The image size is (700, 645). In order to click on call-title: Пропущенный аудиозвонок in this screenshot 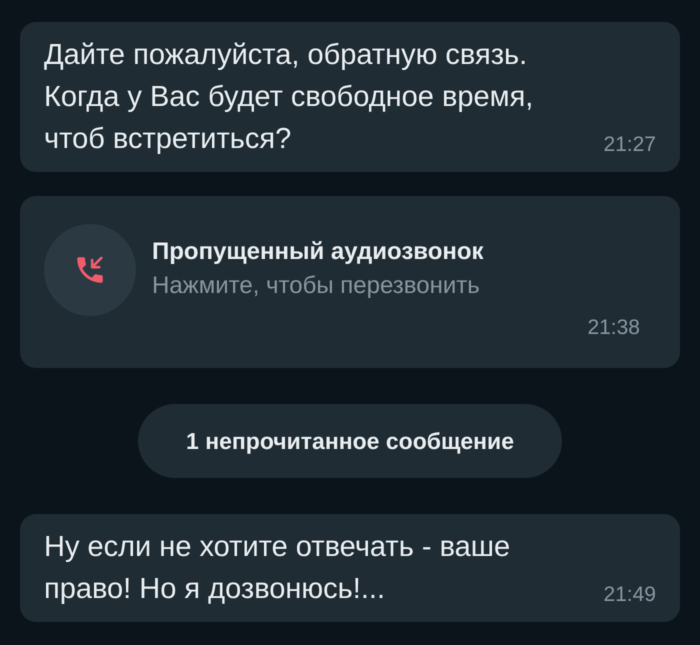, I will do `click(318, 252)`.